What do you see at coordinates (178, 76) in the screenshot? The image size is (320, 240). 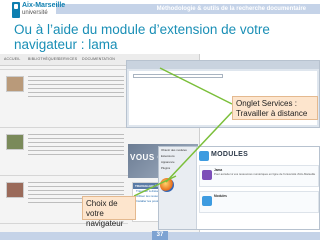 I see `browser-address-bar` at bounding box center [178, 76].